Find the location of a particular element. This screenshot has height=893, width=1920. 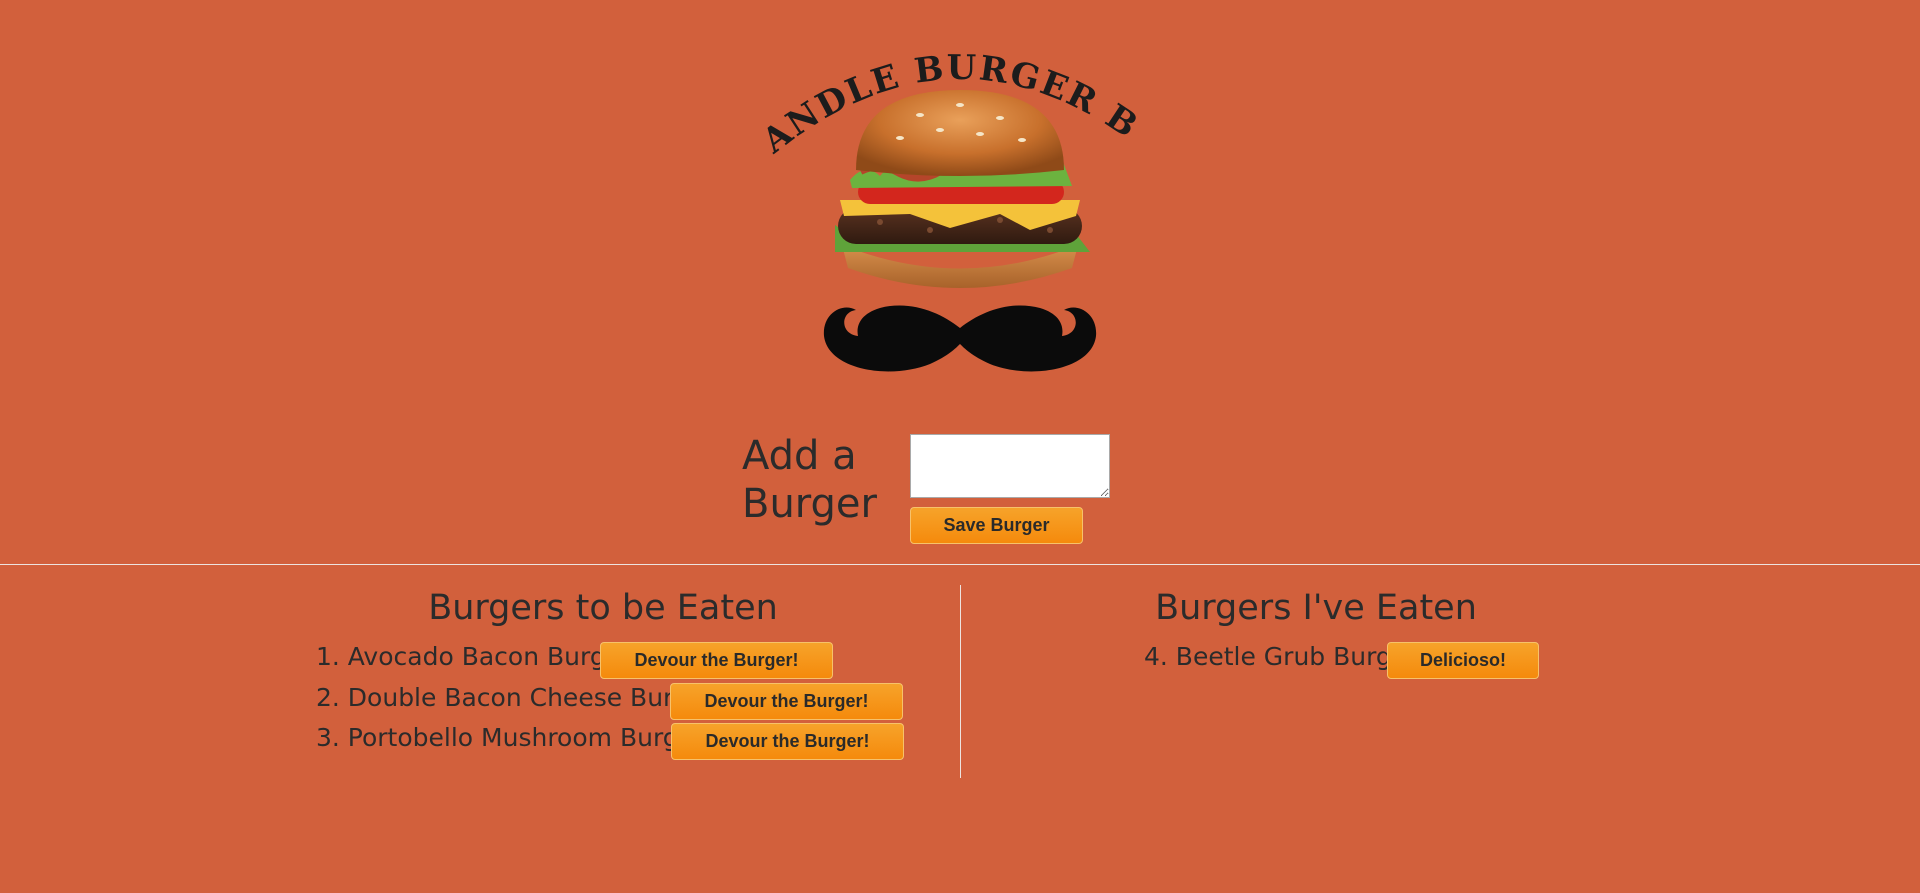

list-item: 1. Avocado Bacon Burger is located at coordinates (473, 657).